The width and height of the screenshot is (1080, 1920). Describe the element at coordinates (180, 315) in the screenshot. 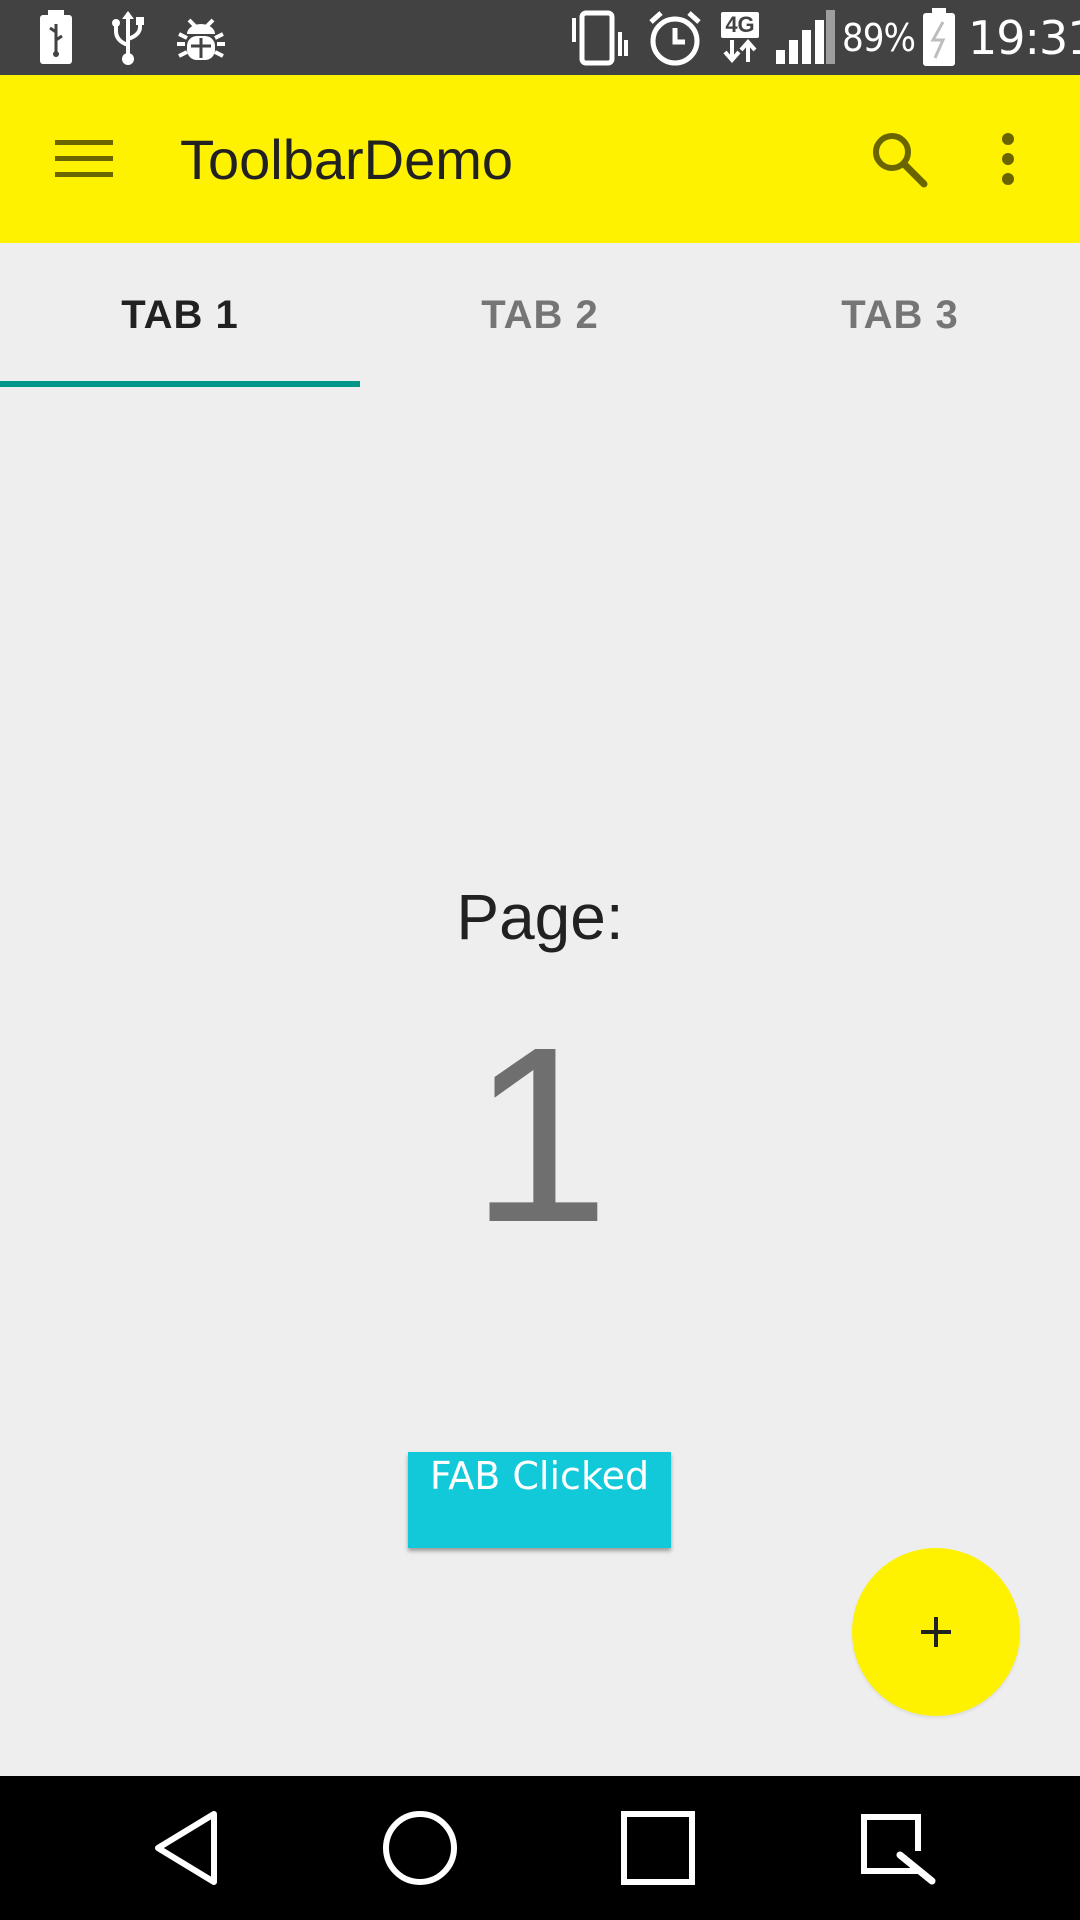

I see `tab-1: TAB 1` at that location.